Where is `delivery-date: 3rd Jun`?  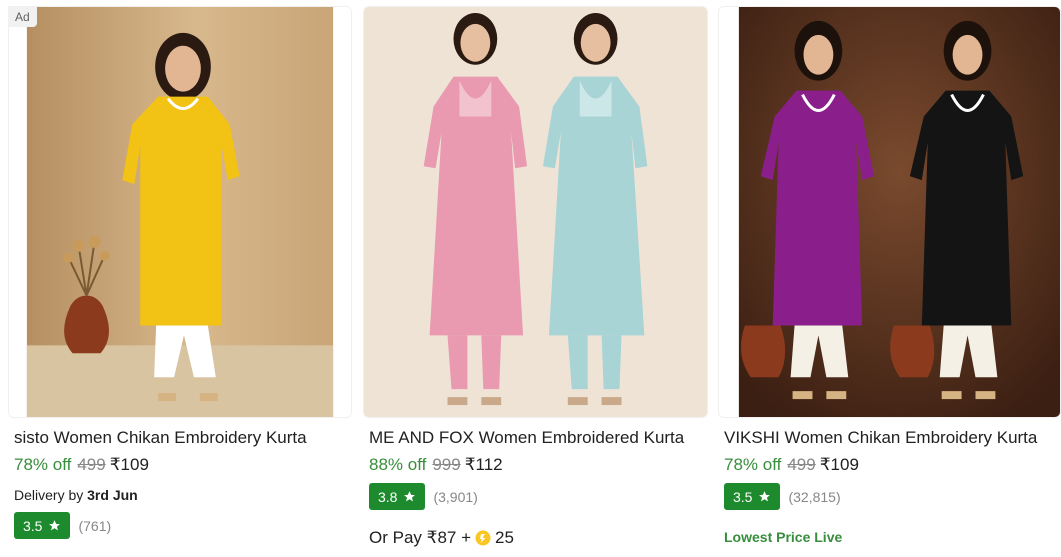 delivery-date: 3rd Jun is located at coordinates (112, 495).